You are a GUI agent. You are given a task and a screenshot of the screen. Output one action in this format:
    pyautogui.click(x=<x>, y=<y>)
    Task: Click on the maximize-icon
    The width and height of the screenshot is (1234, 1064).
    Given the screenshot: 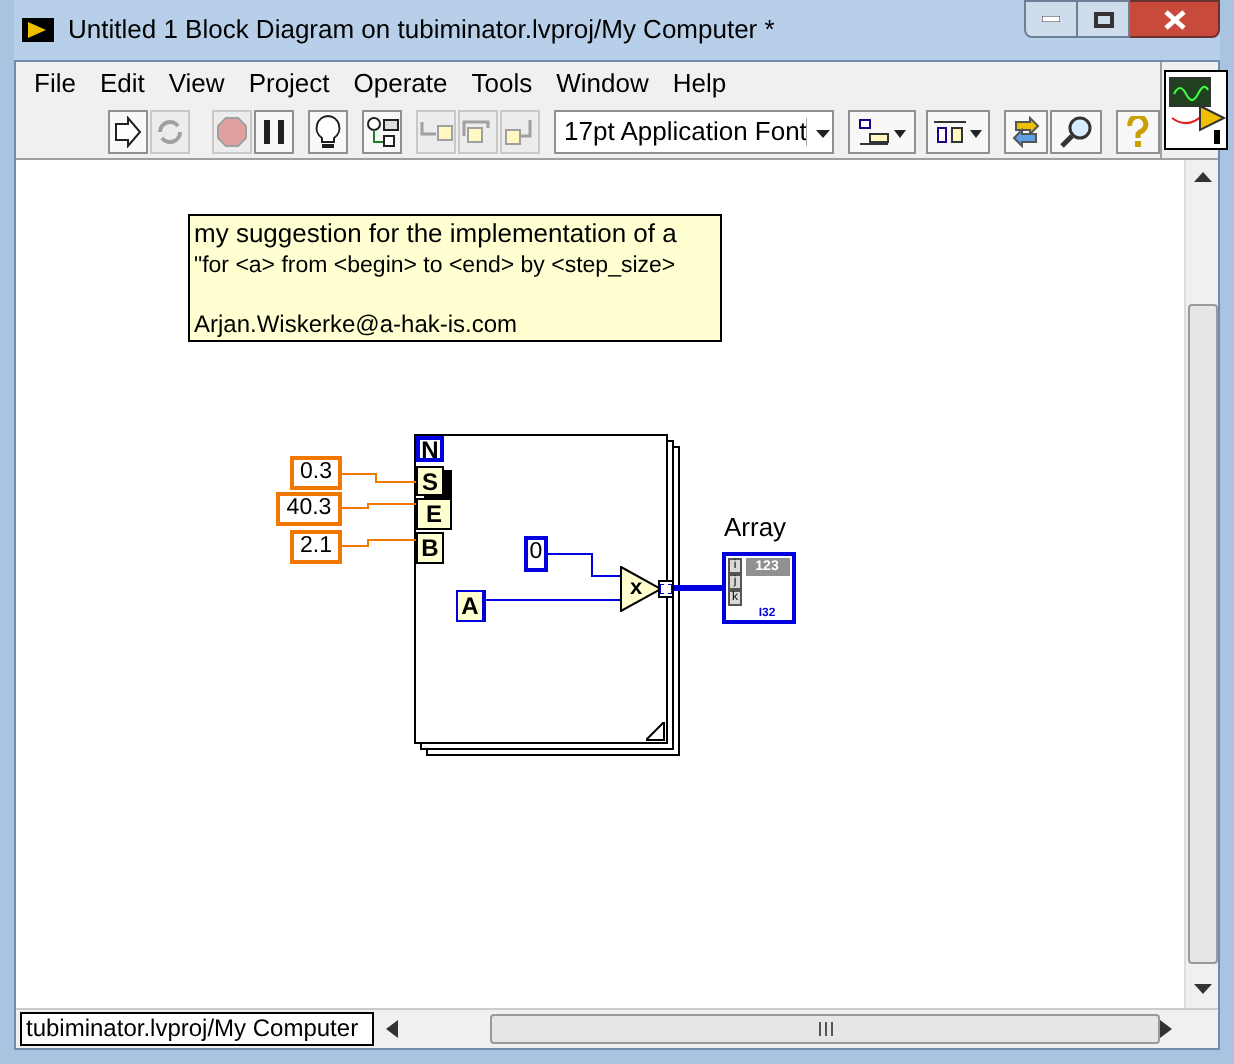 What is the action you would take?
    pyautogui.click(x=1103, y=19)
    